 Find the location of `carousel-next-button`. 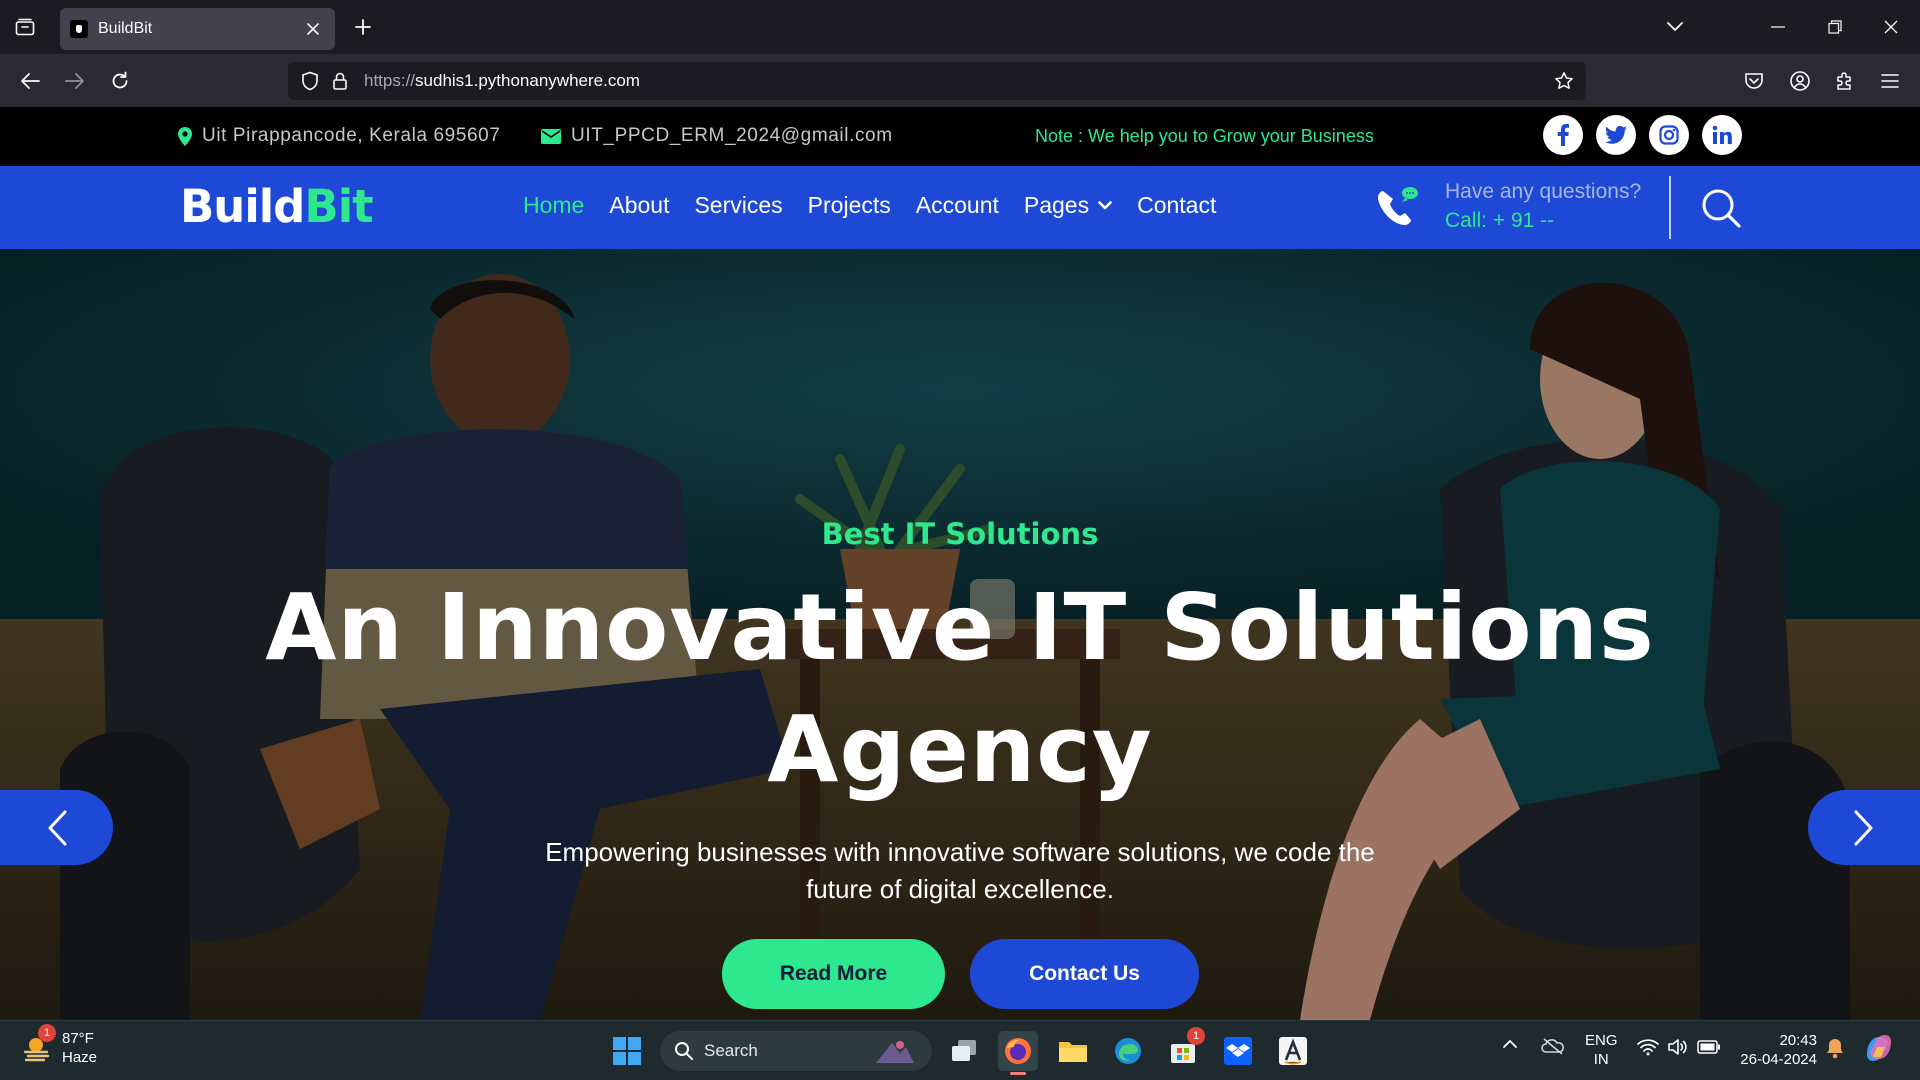

carousel-next-button is located at coordinates (1864, 827).